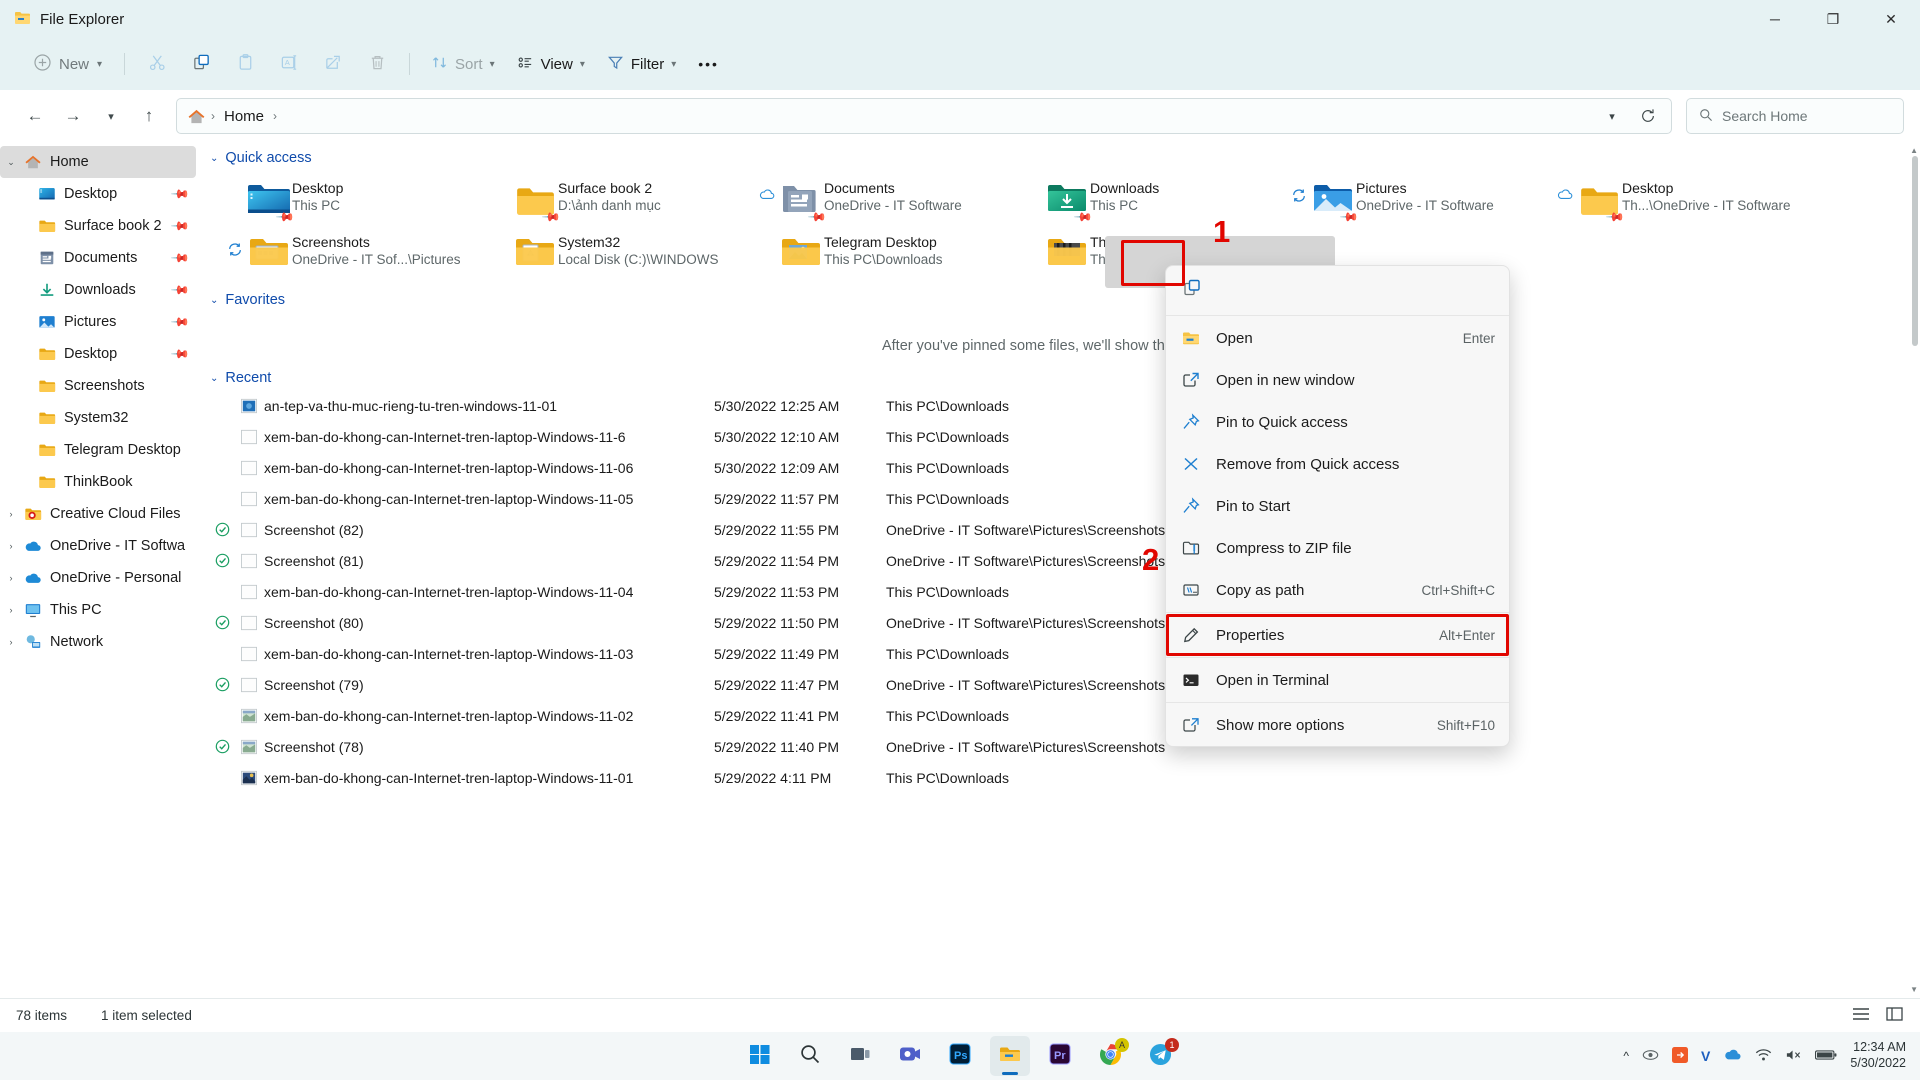 The image size is (1920, 1080). What do you see at coordinates (619, 251) in the screenshot?
I see `quick-access-item: System32 Local Disk (C:)\WINDOWS` at bounding box center [619, 251].